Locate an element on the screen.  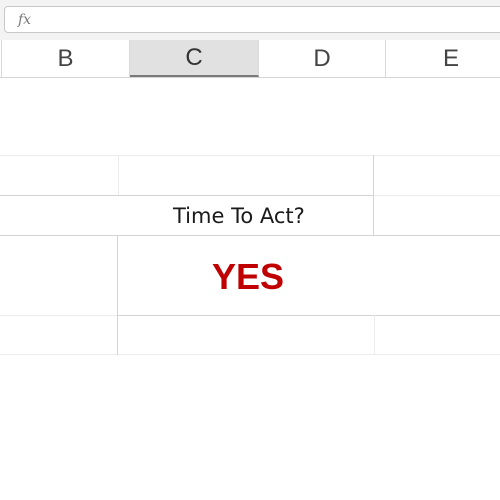
result-value: YES is located at coordinates (248, 276).